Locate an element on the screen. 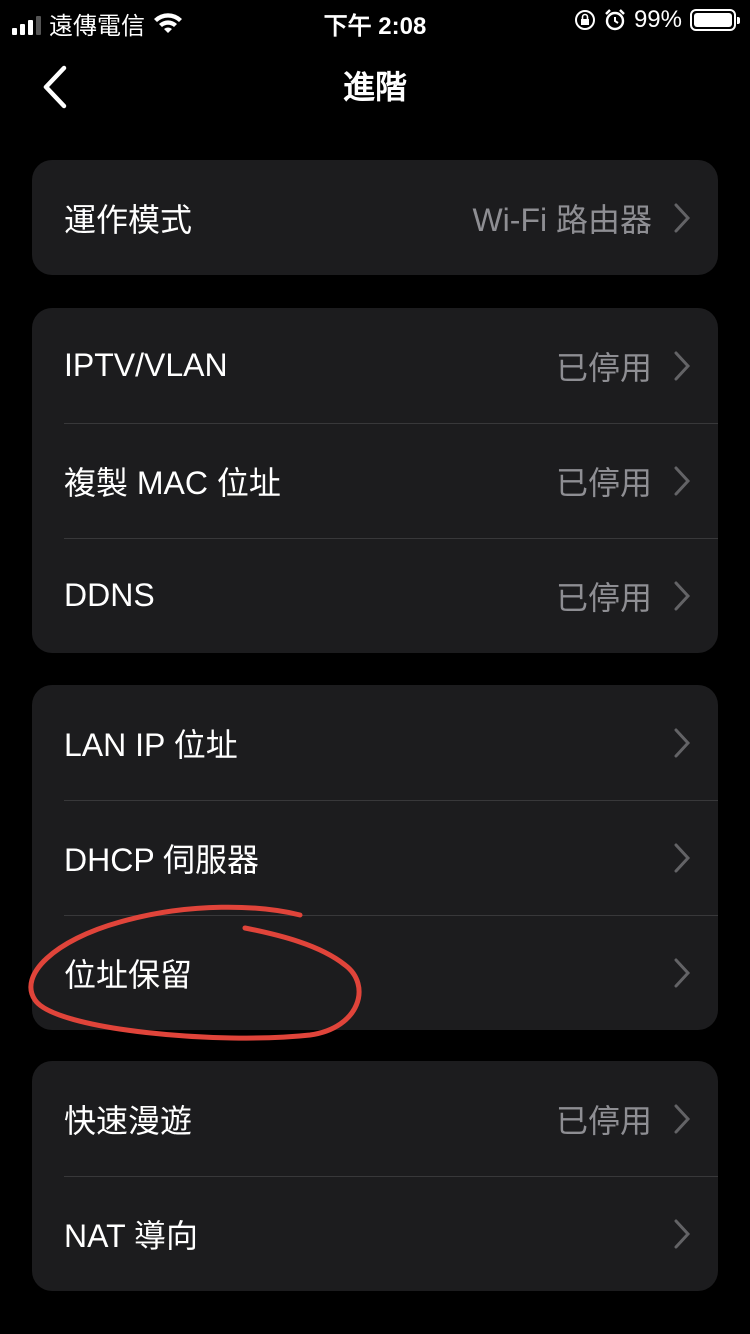 This screenshot has height=1334, width=750. orientation-lock-icon is located at coordinates (584, 20).